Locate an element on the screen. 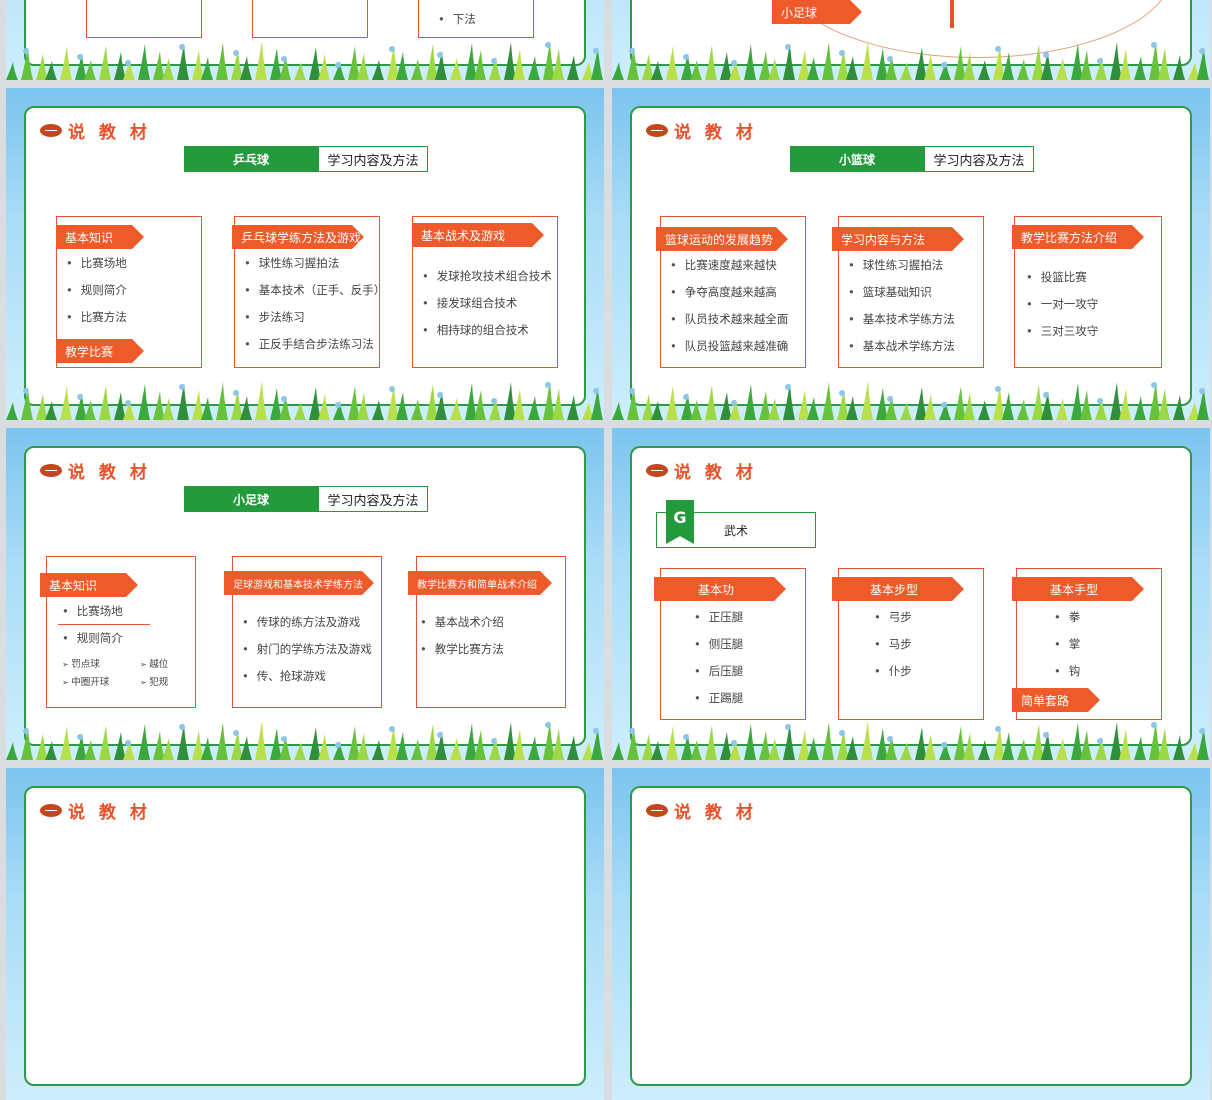 This screenshot has height=1100, width=1212. list-item: 篮球基础知识 is located at coordinates (901, 292).